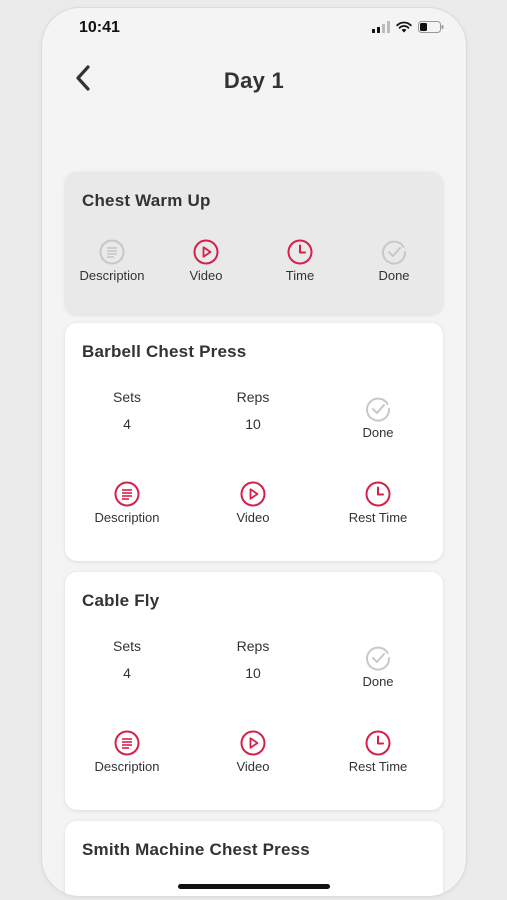 The height and width of the screenshot is (900, 507). I want to click on exercise-title: Barbell Chest Press, so click(164, 351).